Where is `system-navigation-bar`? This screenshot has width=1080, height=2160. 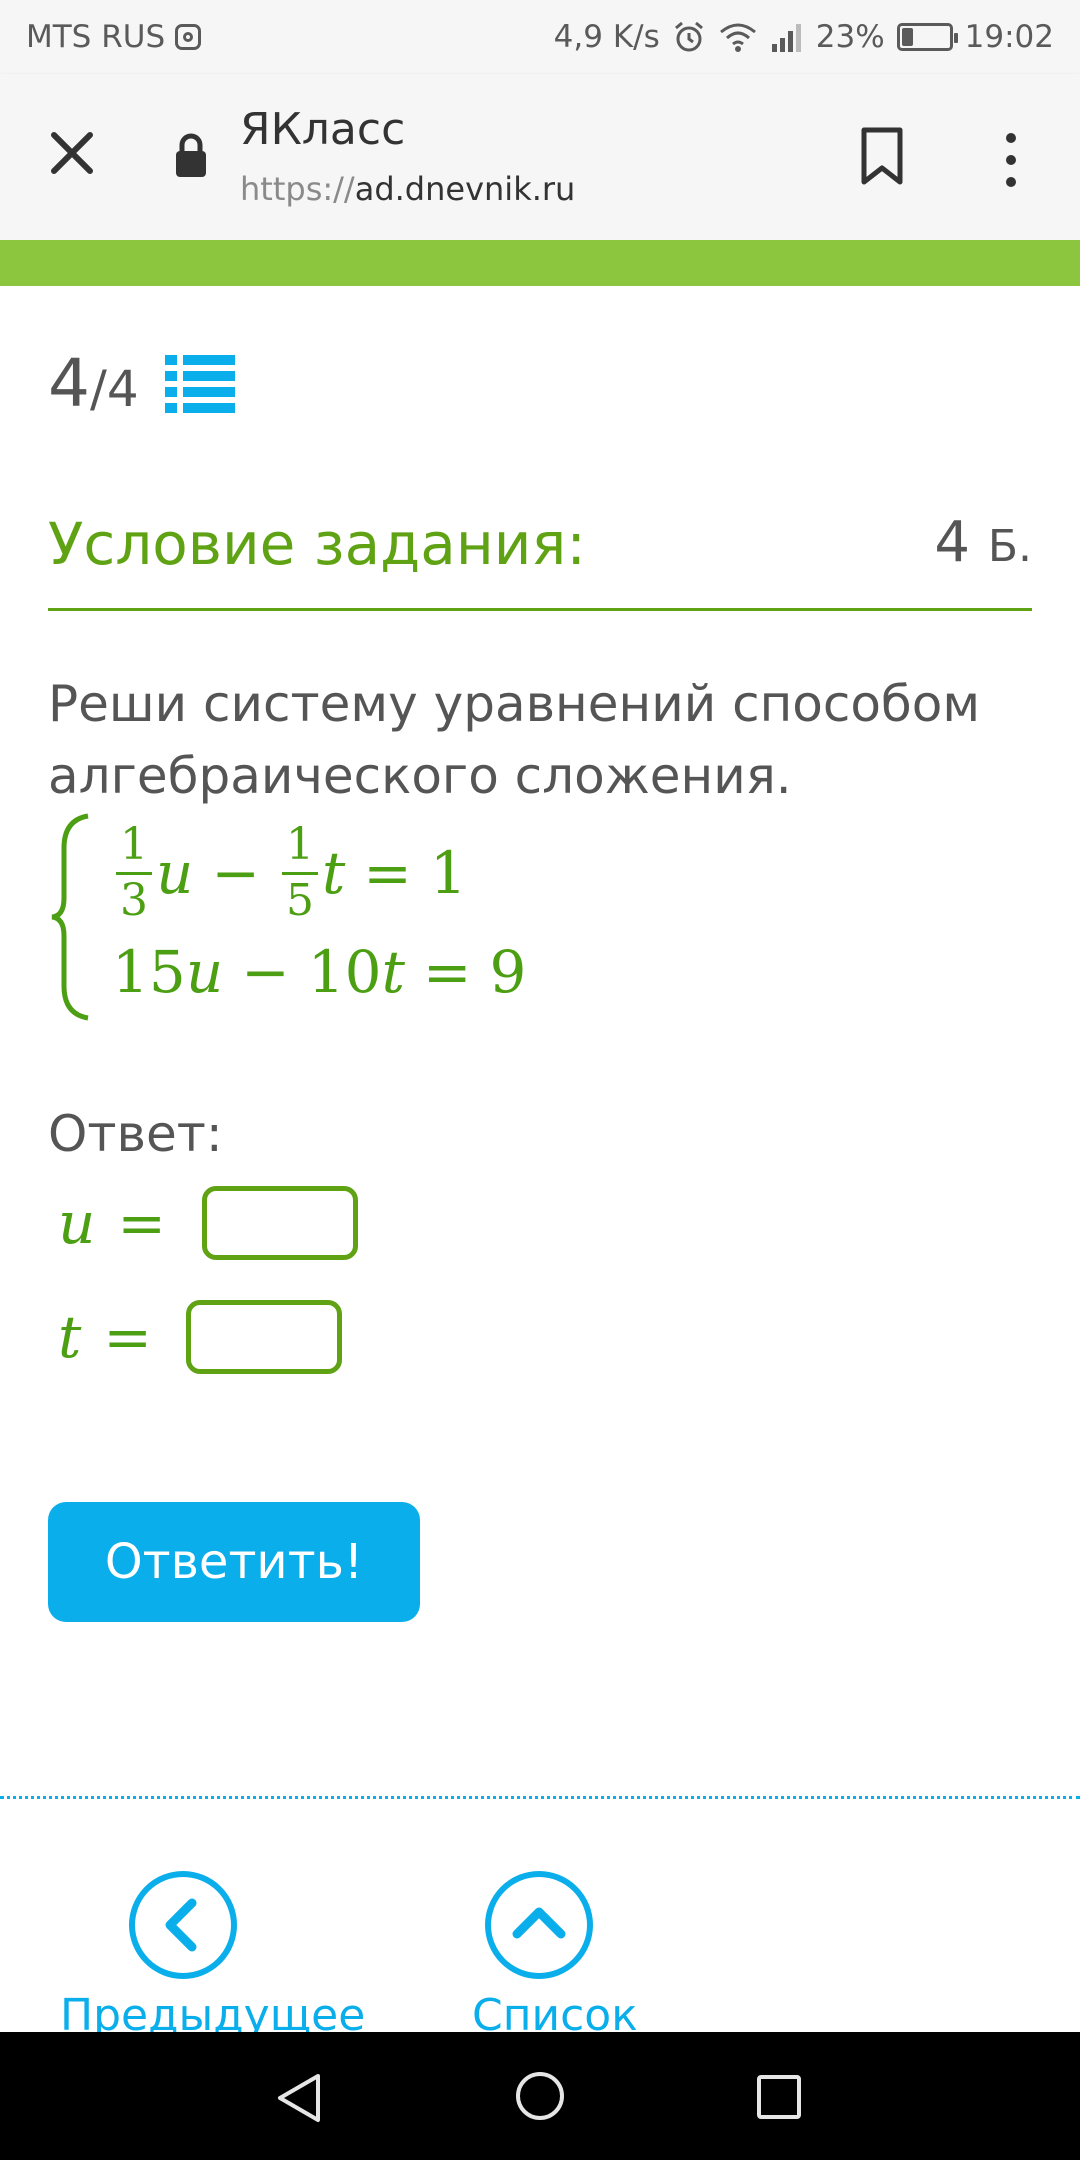
system-navigation-bar is located at coordinates (540, 2096).